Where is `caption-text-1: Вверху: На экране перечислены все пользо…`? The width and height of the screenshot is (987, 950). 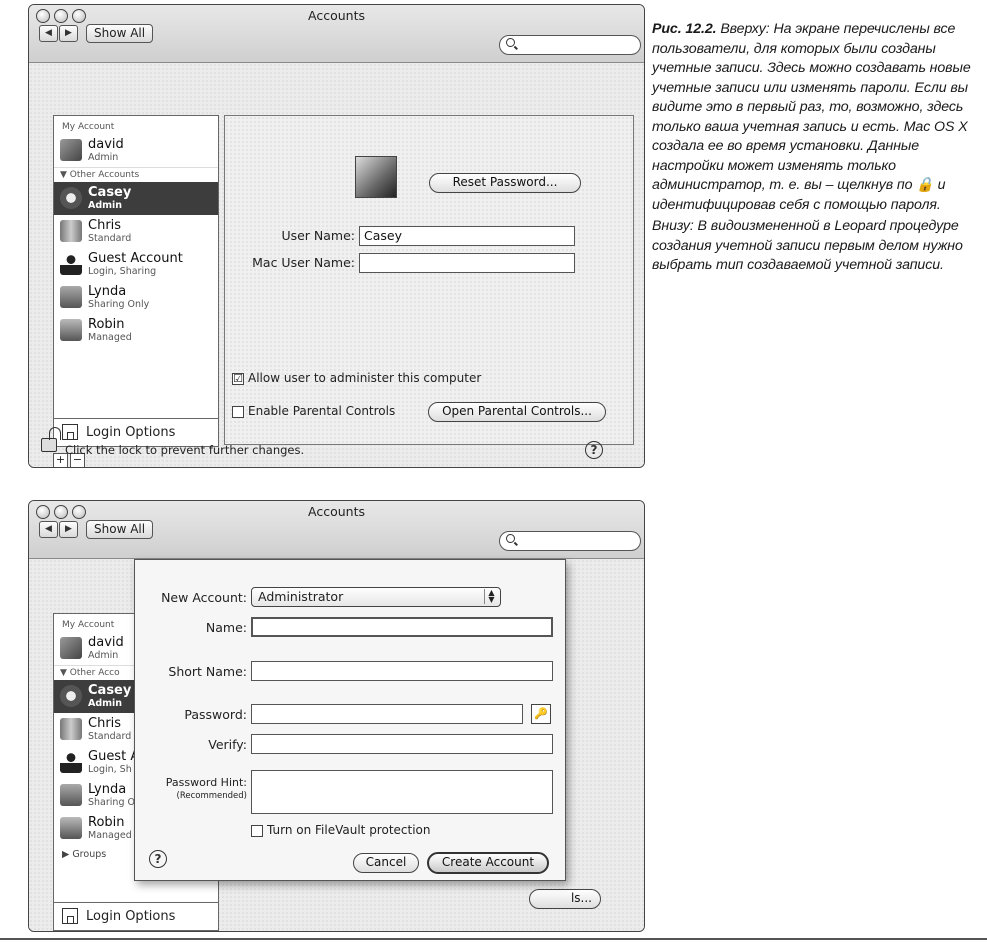 caption-text-1: Вверху: На экране перечислены все пользо… is located at coordinates (811, 117).